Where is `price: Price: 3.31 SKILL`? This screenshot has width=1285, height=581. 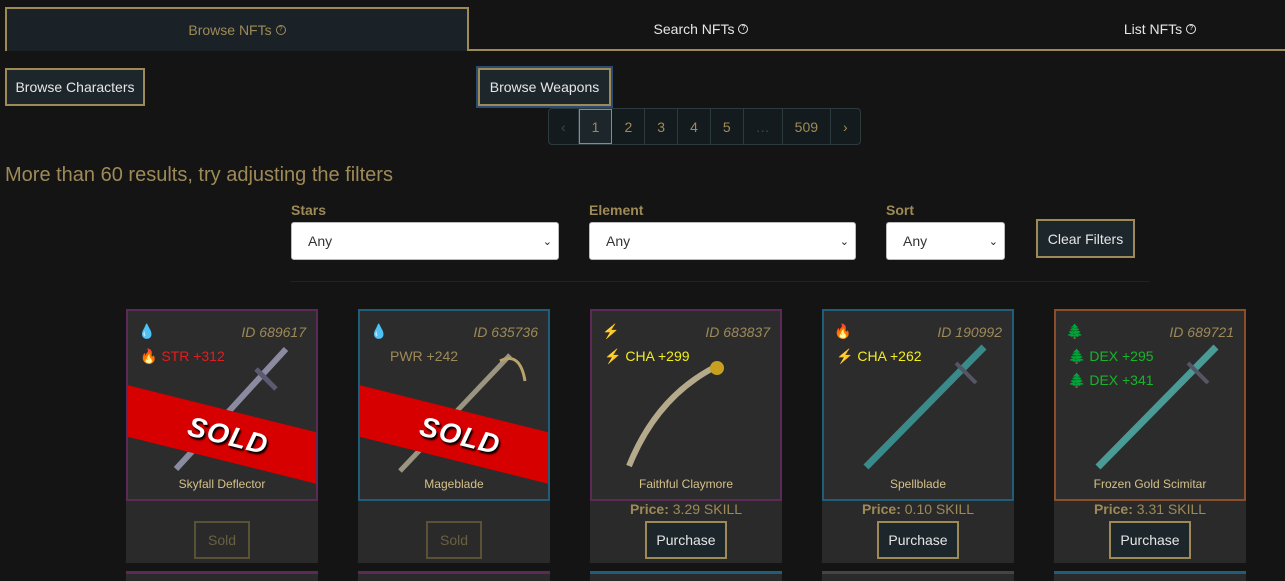
price: Price: 3.31 SKILL is located at coordinates (1150, 509).